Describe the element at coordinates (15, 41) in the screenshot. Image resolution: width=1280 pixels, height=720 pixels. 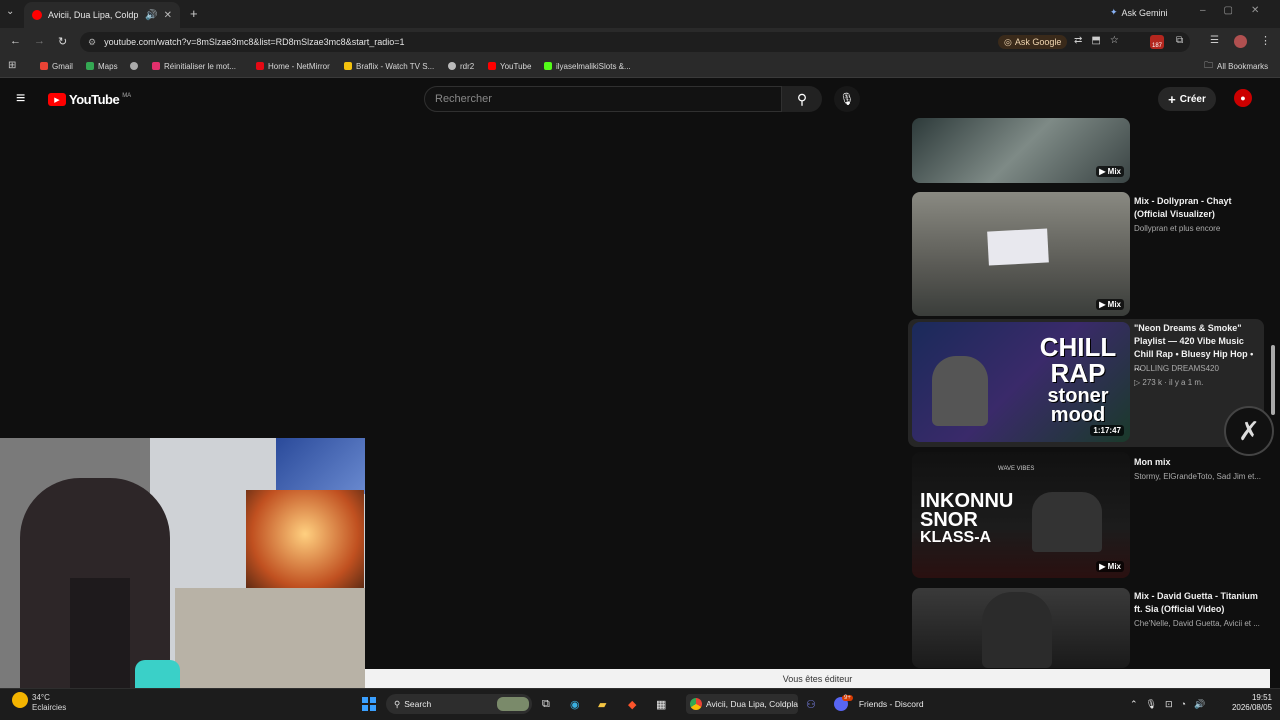
I see `back-arrow-icon: ←` at that location.